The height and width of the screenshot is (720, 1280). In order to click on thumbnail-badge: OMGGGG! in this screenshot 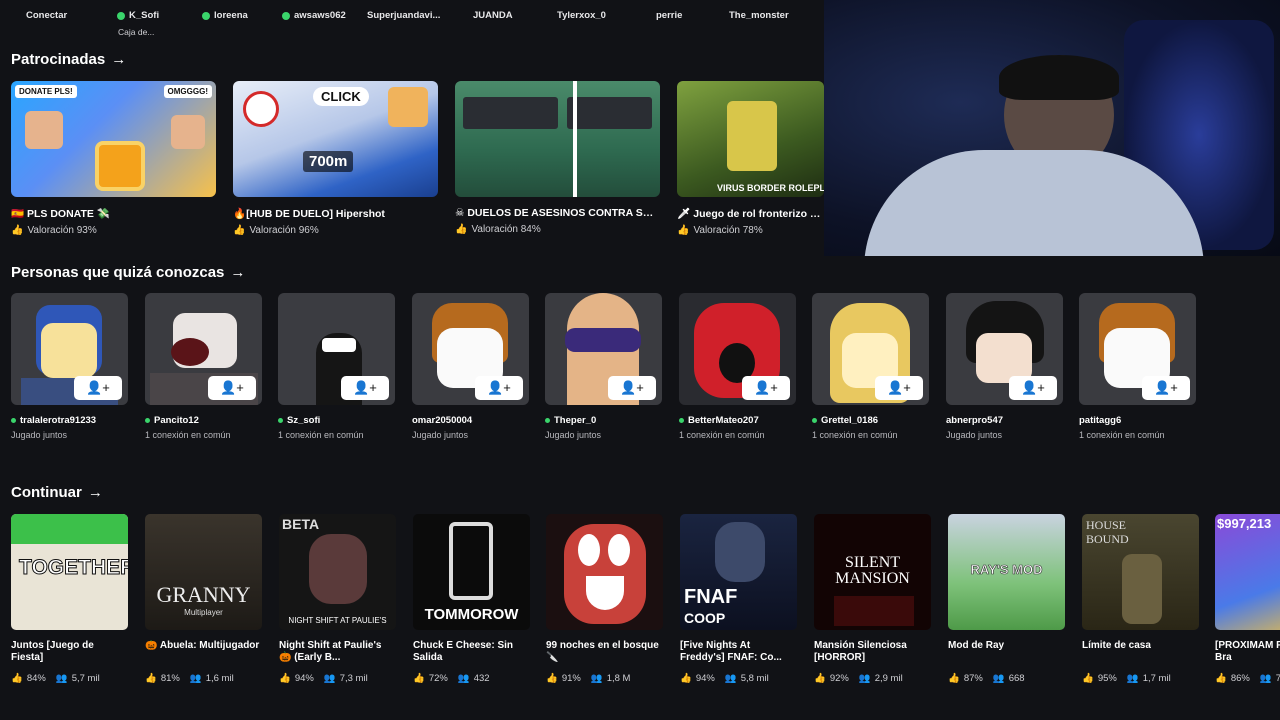, I will do `click(187, 91)`.